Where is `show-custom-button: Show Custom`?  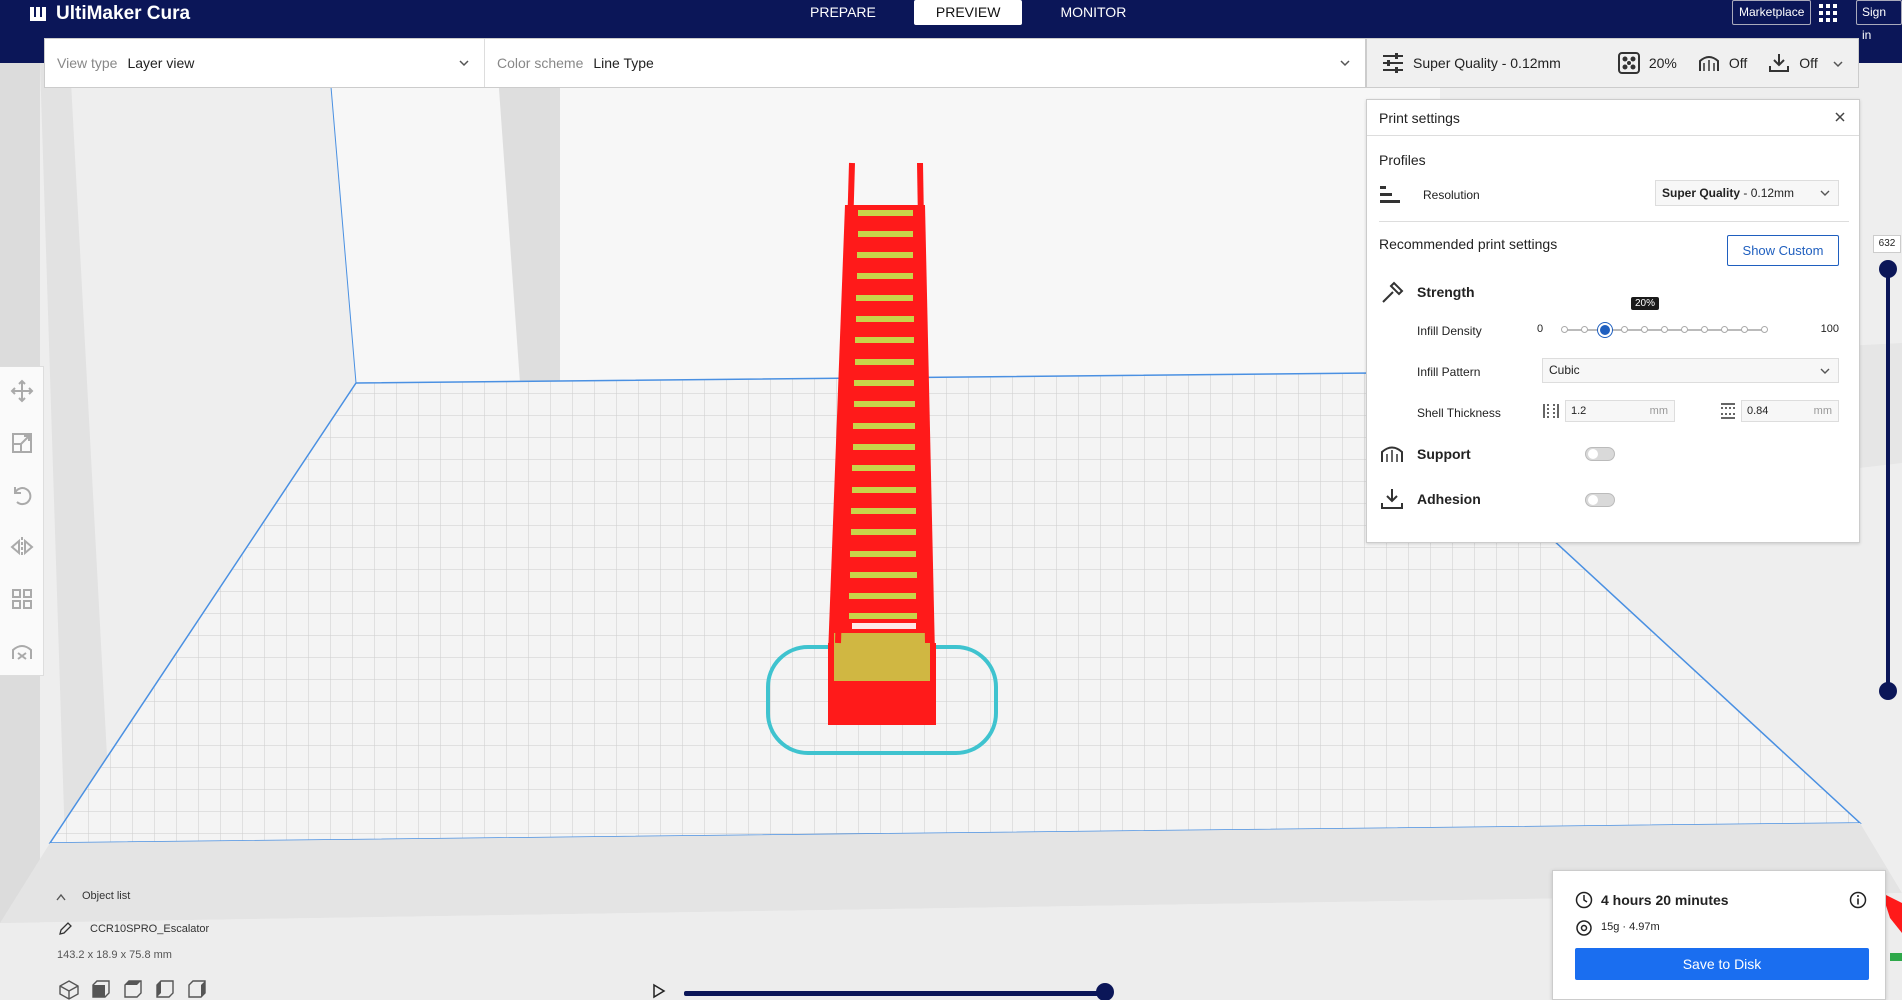
show-custom-button: Show Custom is located at coordinates (1783, 250).